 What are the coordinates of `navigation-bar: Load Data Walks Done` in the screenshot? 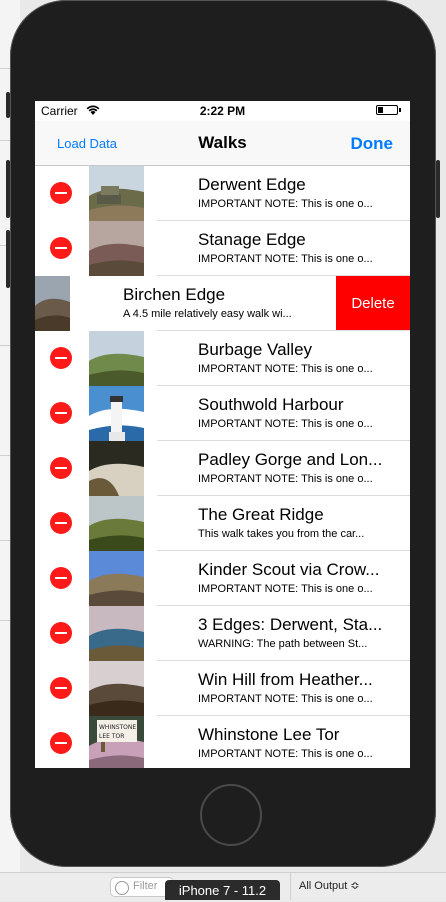 It's located at (222, 143).